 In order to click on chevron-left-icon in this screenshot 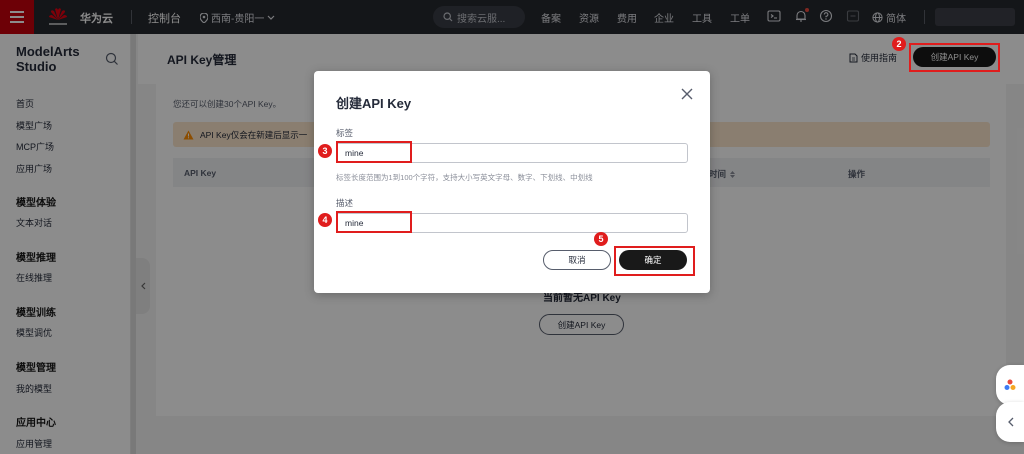, I will do `click(1010, 422)`.